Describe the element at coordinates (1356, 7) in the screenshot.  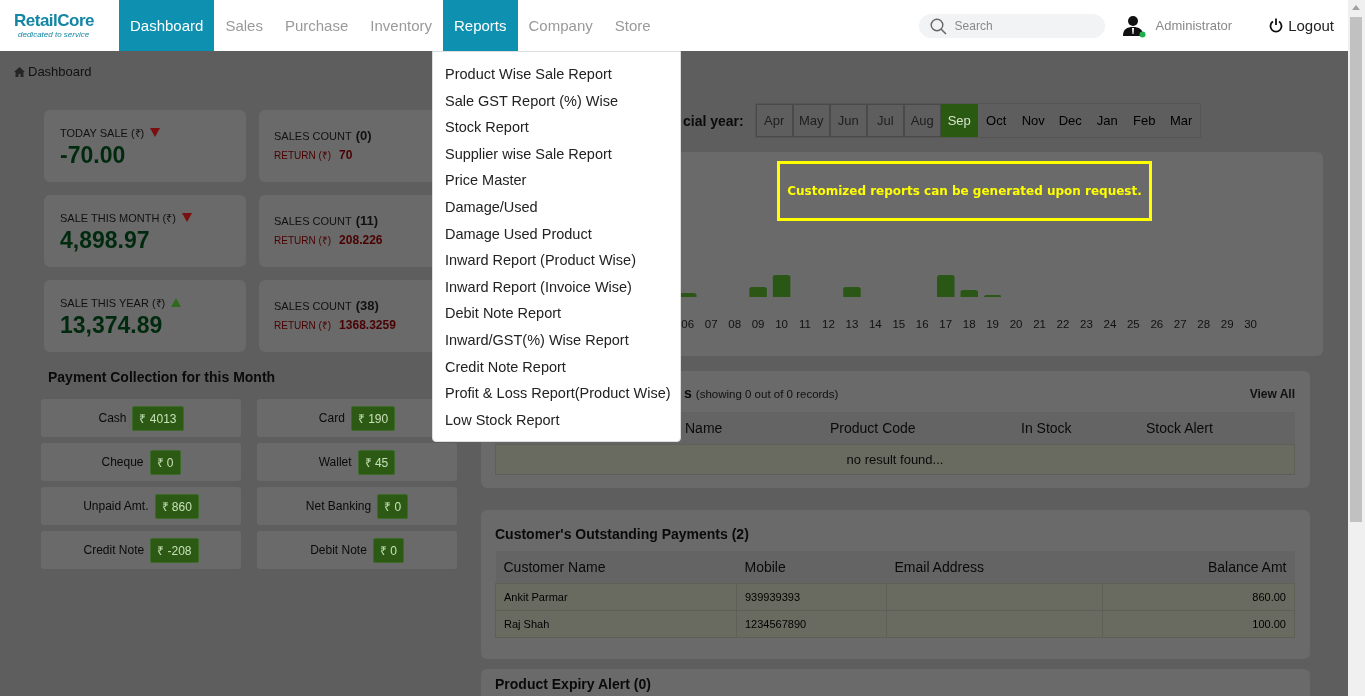
I see `scroll-up-icon` at that location.